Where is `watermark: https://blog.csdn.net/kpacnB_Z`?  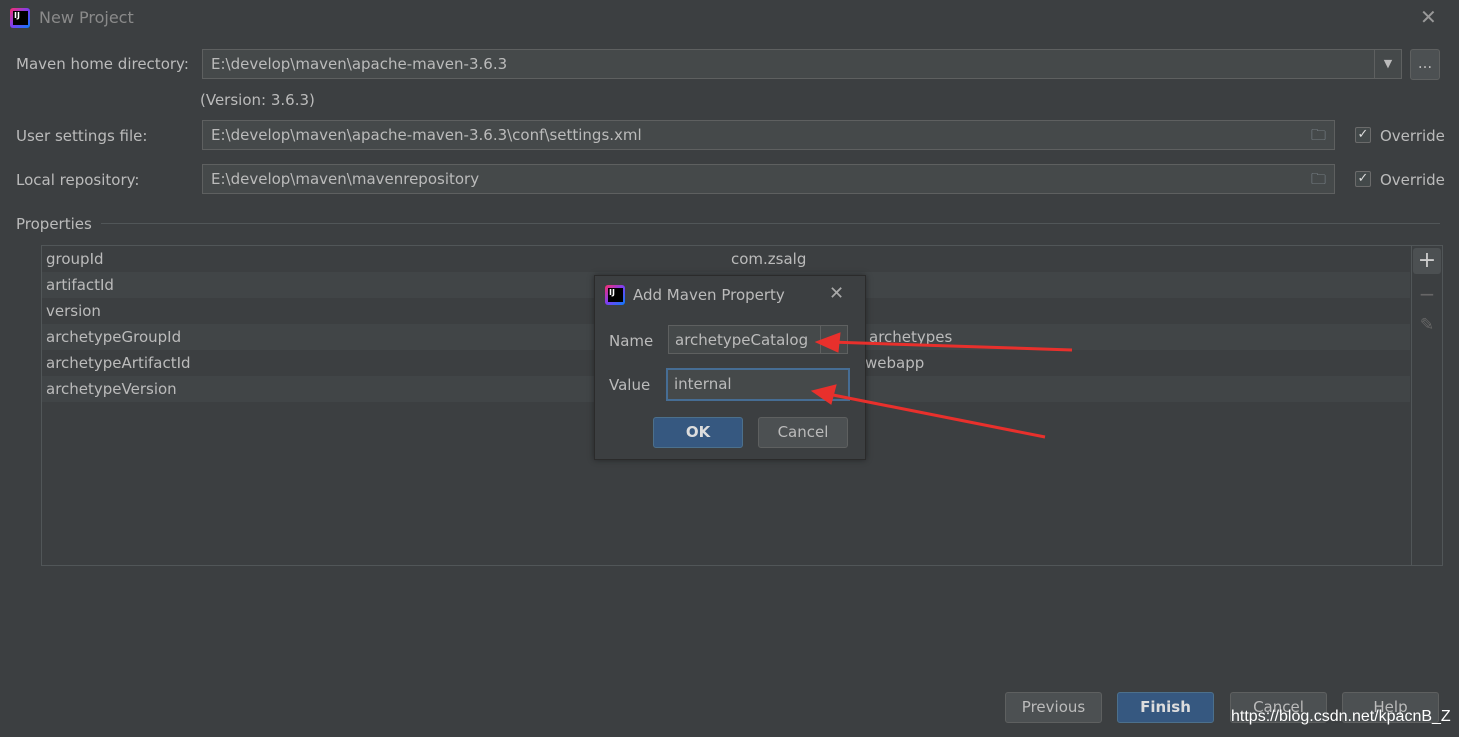 watermark: https://blog.csdn.net/kpacnB_Z is located at coordinates (1341, 716).